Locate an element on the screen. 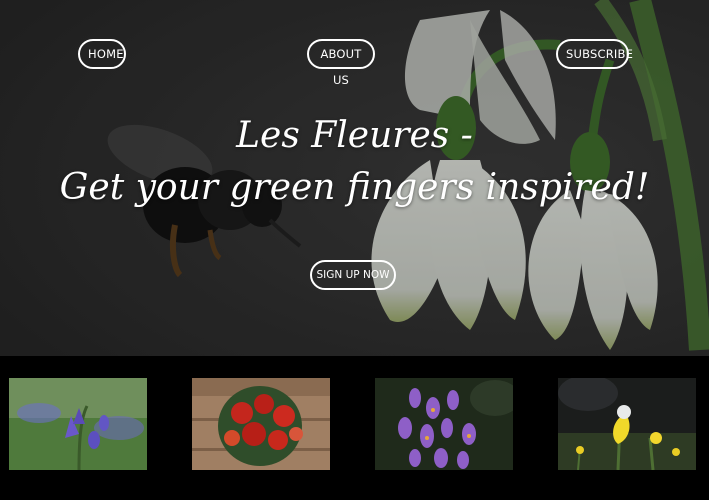 This screenshot has width=709, height=500. gallery-image-bluebells is located at coordinates (78, 424).